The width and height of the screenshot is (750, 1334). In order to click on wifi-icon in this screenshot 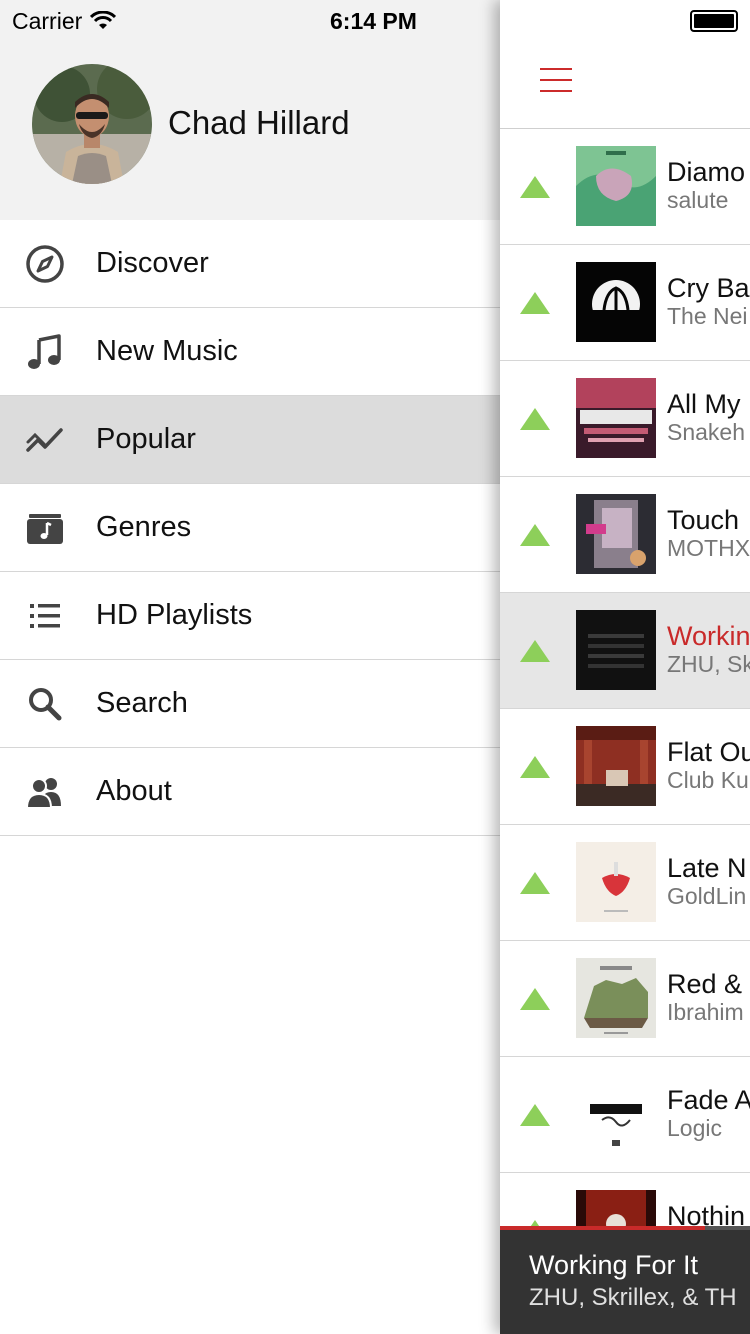, I will do `click(103, 20)`.